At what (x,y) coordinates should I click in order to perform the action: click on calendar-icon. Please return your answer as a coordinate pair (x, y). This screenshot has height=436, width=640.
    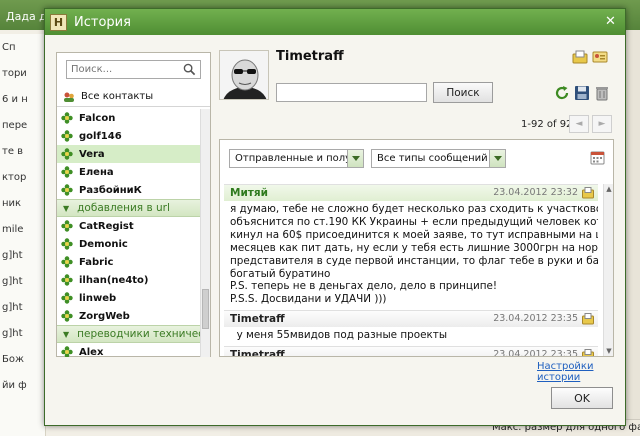
    Looking at the image, I should click on (597, 157).